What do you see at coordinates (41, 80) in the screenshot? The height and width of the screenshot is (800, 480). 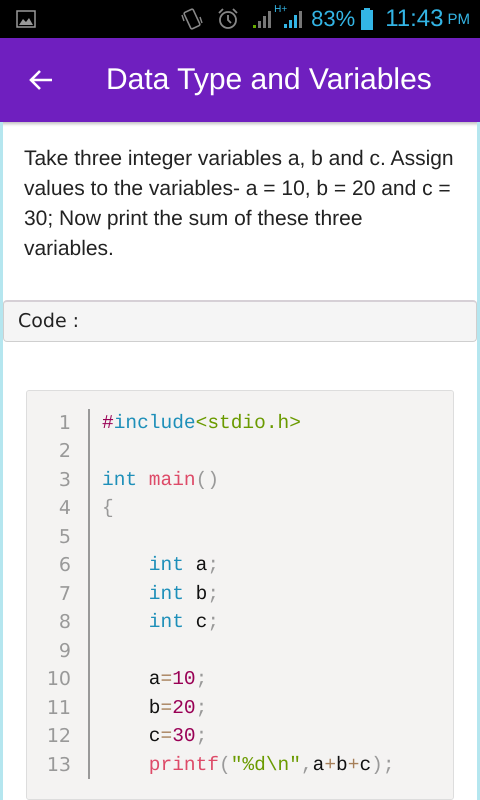 I see `back-arrow-icon` at bounding box center [41, 80].